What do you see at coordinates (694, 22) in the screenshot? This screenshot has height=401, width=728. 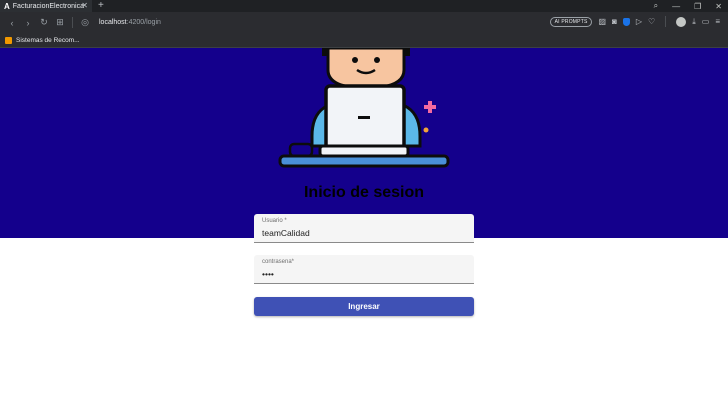 I see `download-icon: ⤓` at bounding box center [694, 22].